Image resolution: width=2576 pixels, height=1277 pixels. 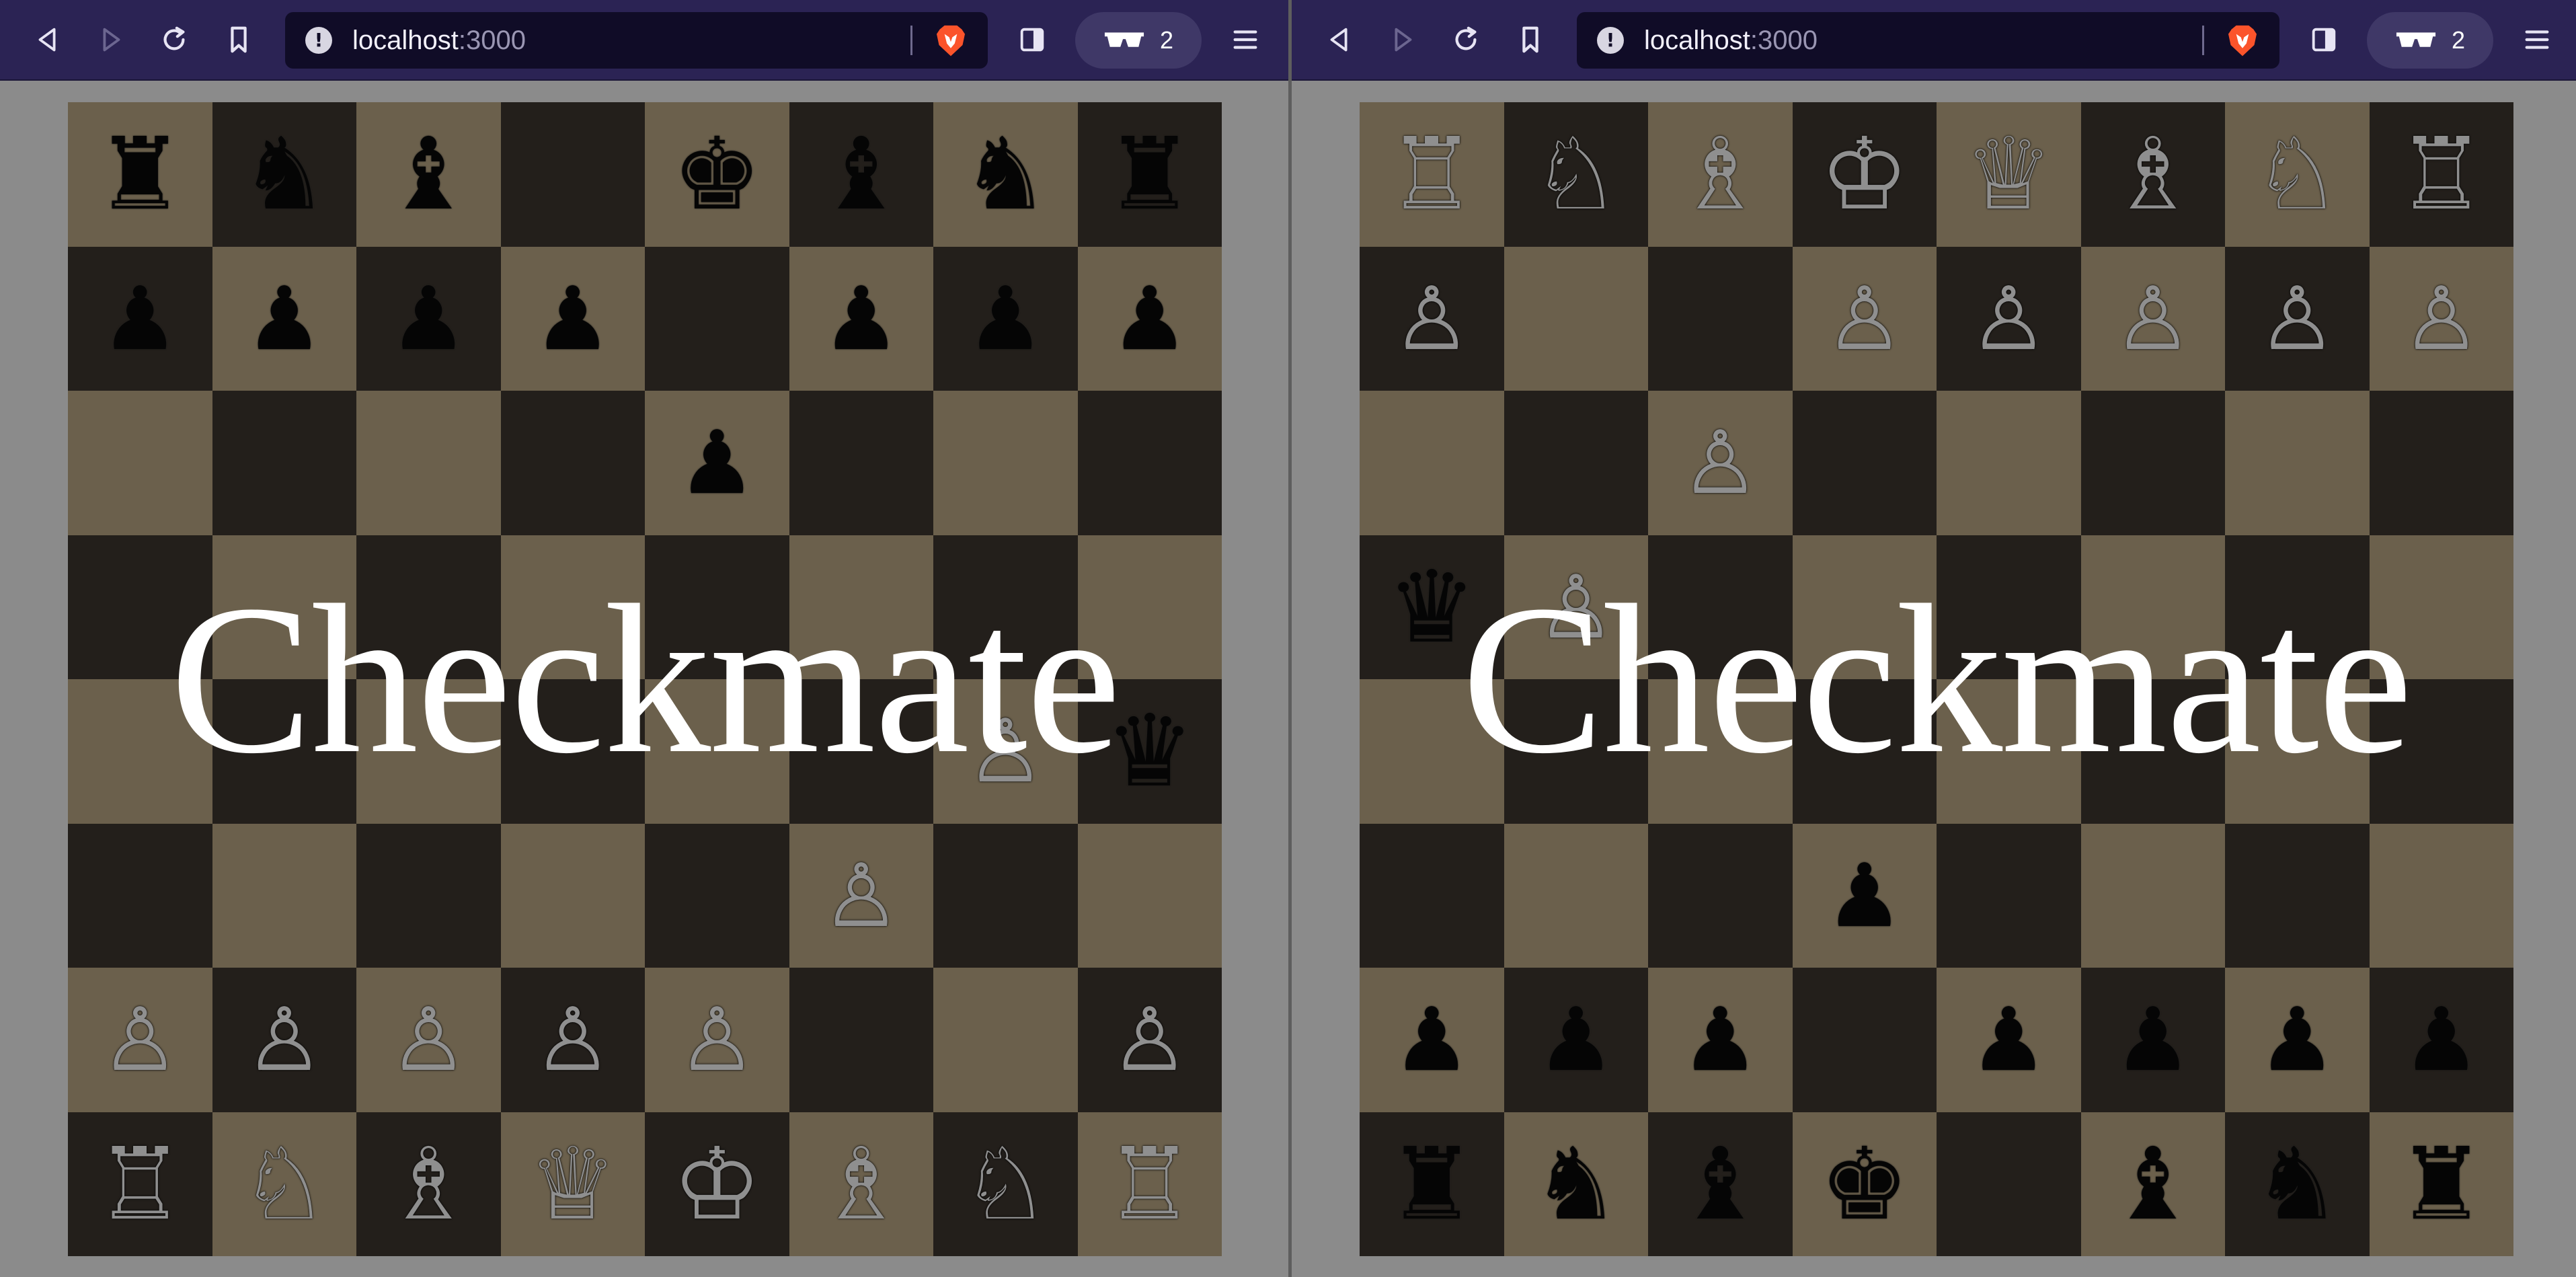 I want to click on brave-lion-icon, so click(x=951, y=40).